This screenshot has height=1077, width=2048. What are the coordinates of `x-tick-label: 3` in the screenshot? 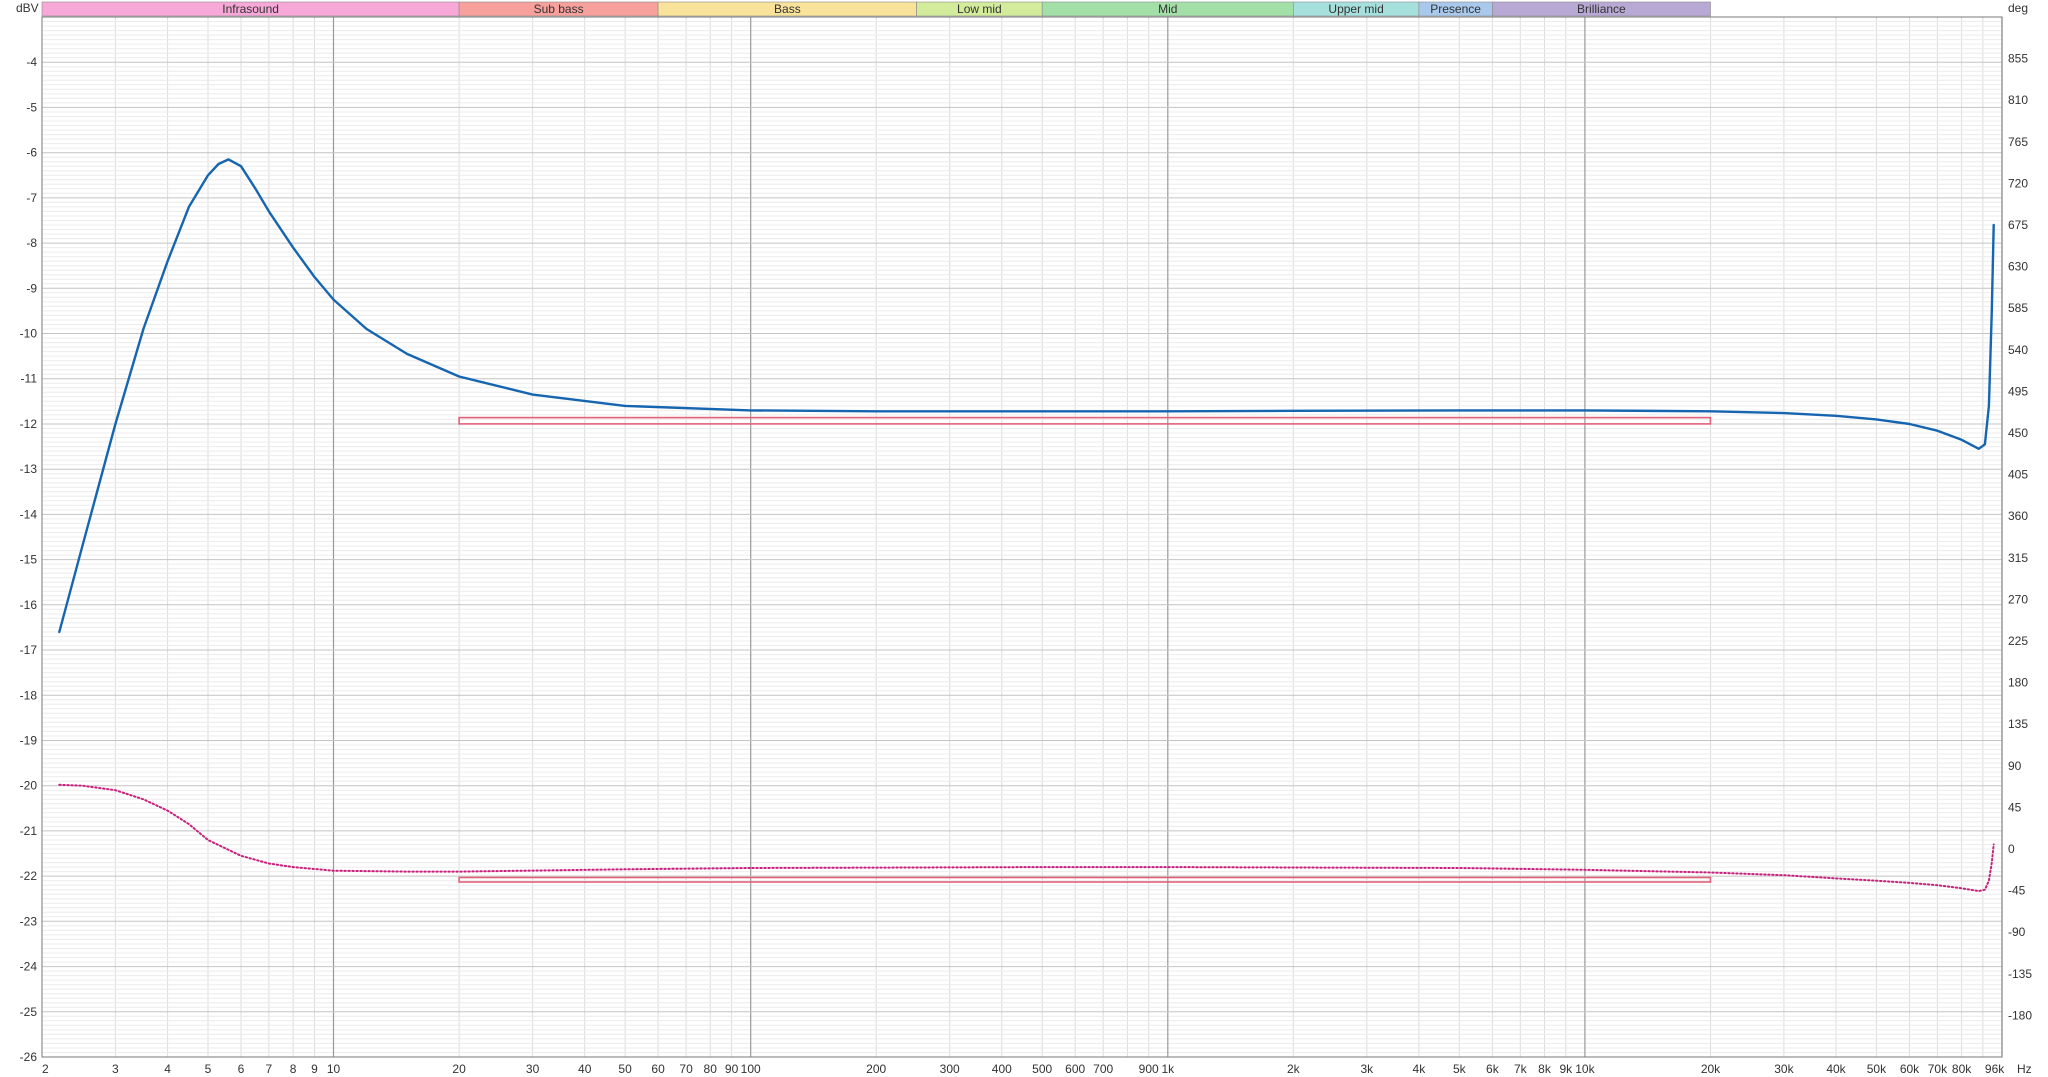 It's located at (115, 1069).